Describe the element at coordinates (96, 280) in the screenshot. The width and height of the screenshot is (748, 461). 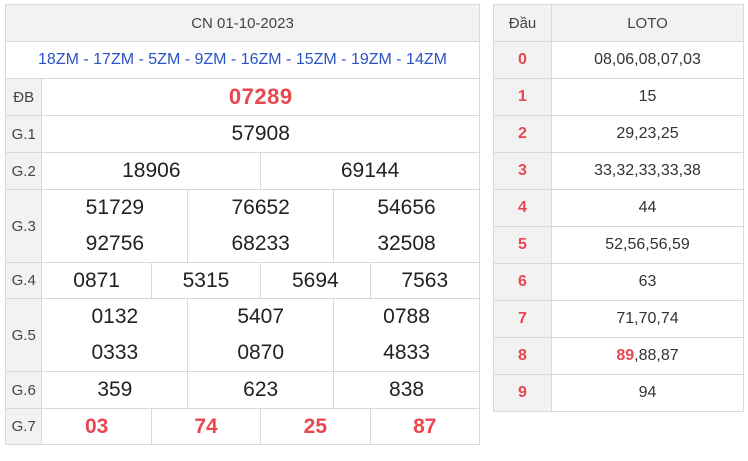
I see `prize-g4-value: 0871` at that location.